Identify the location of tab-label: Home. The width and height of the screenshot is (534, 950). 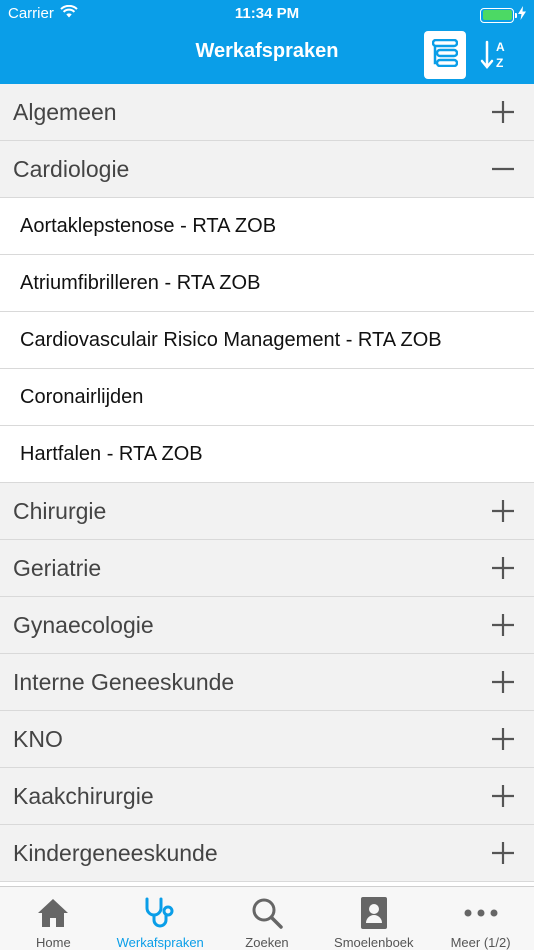
(53, 942).